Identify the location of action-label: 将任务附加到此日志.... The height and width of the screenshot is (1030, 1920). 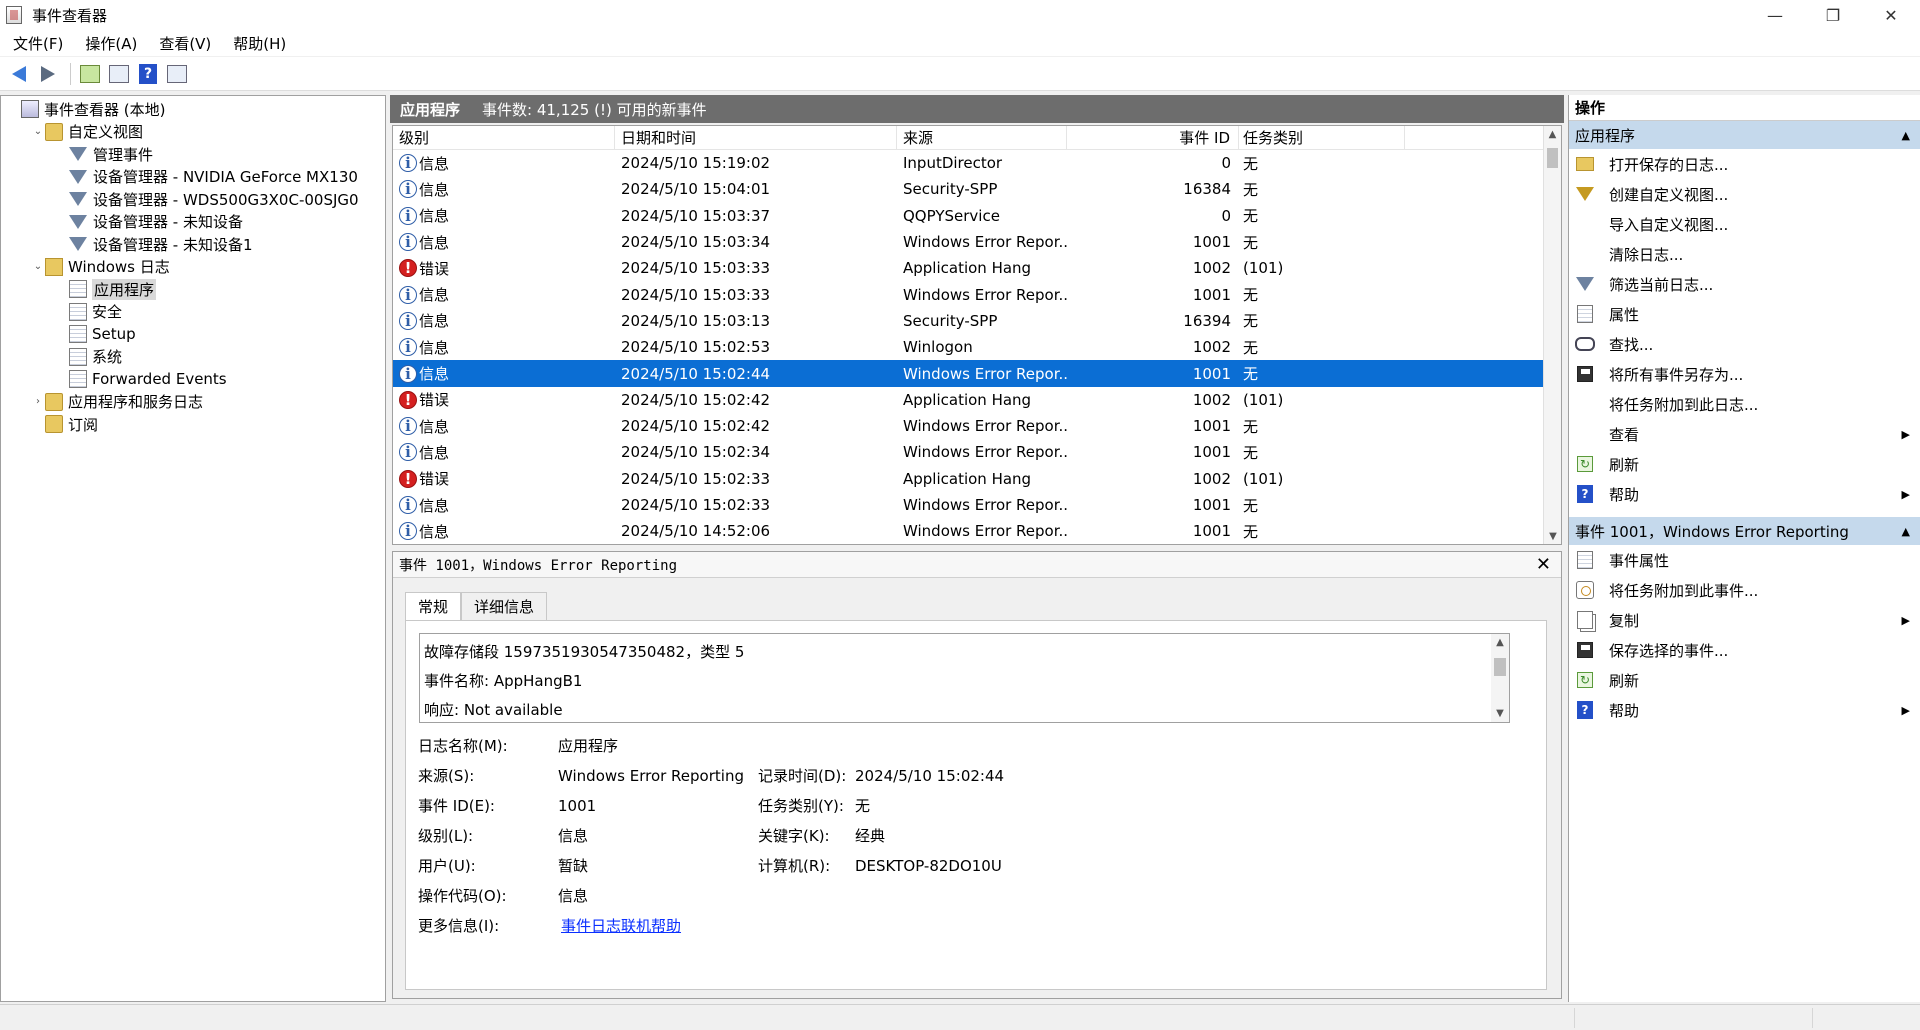
(1684, 404).